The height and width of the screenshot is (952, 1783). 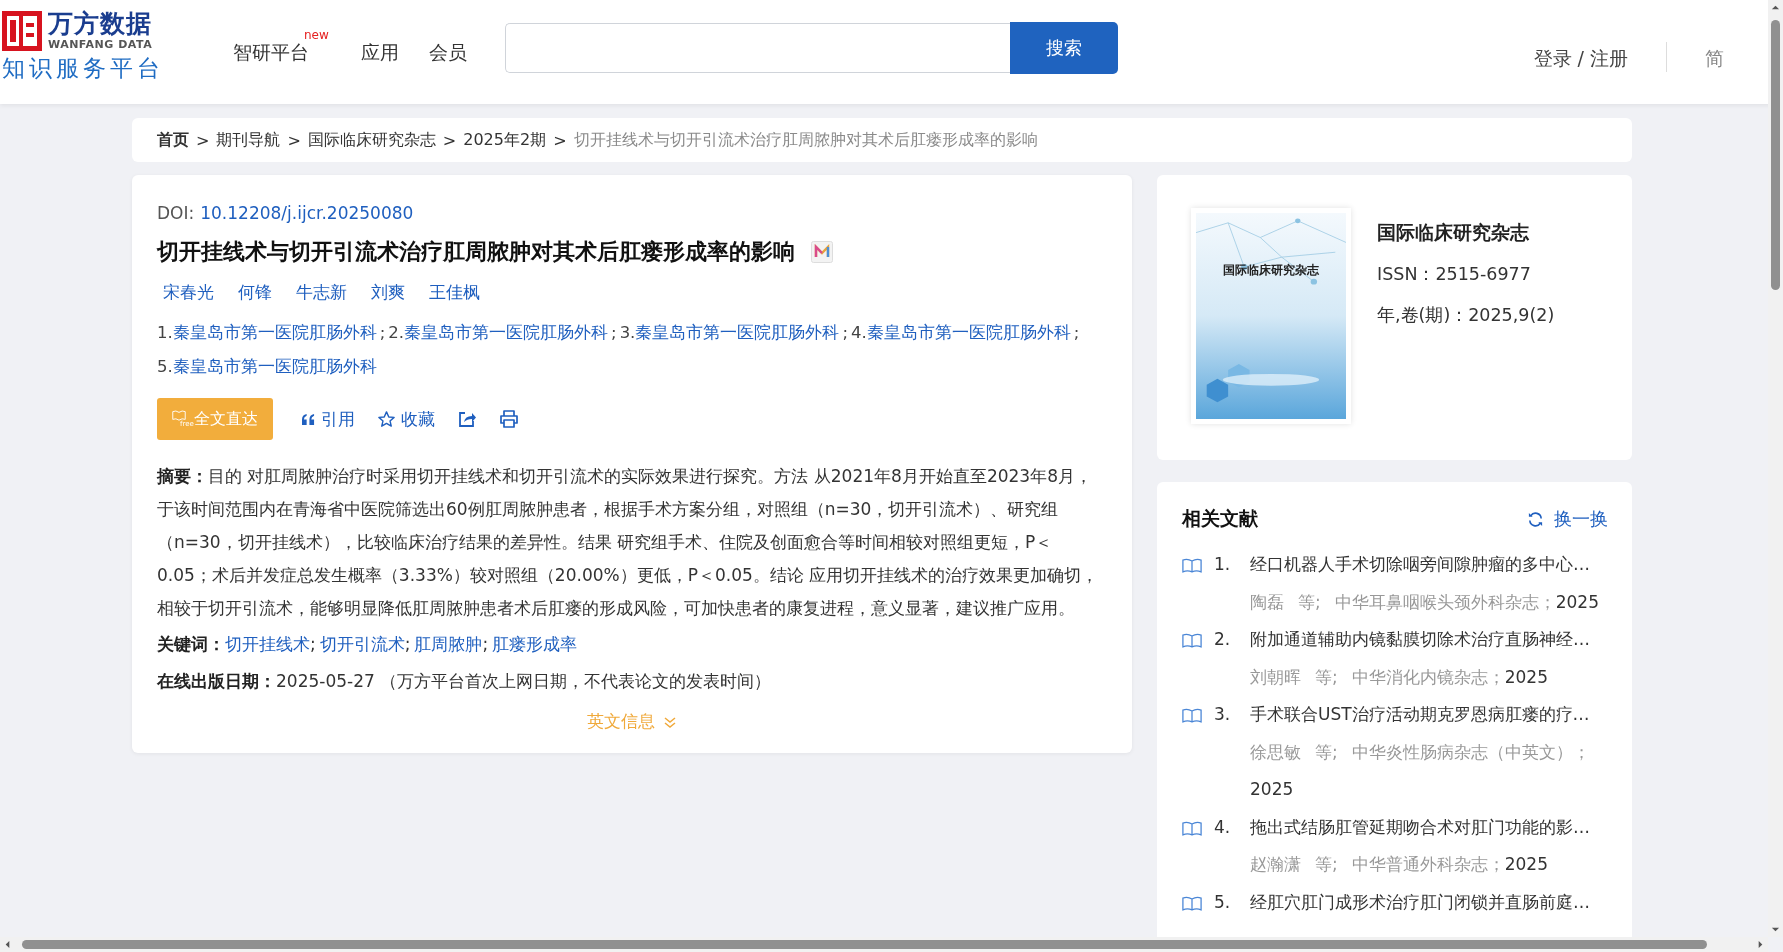 I want to click on affiliation-number: 4., so click(x=858, y=332).